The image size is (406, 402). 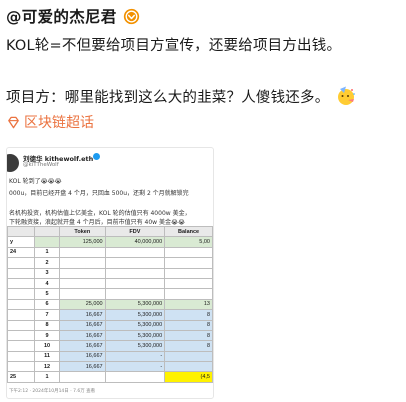 I want to click on sheet-row-index: 11, so click(x=47, y=356).